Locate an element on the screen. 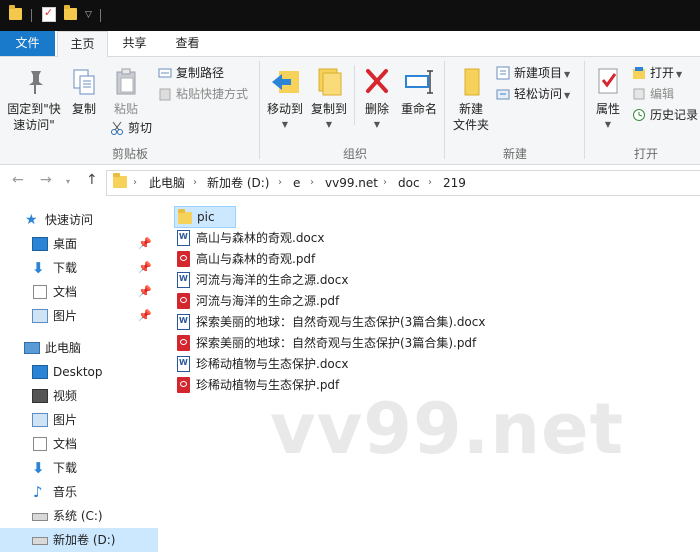  breadcrumb-item: 新加卷 (D:) is located at coordinates (238, 183).